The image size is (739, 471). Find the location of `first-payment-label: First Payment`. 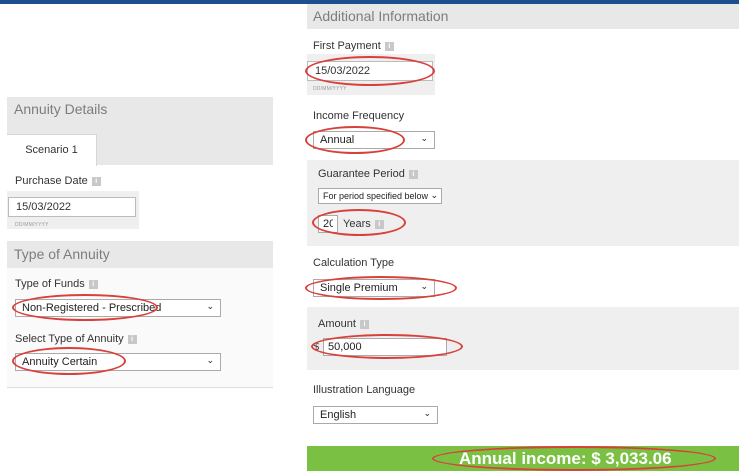

first-payment-label: First Payment is located at coordinates (347, 46).